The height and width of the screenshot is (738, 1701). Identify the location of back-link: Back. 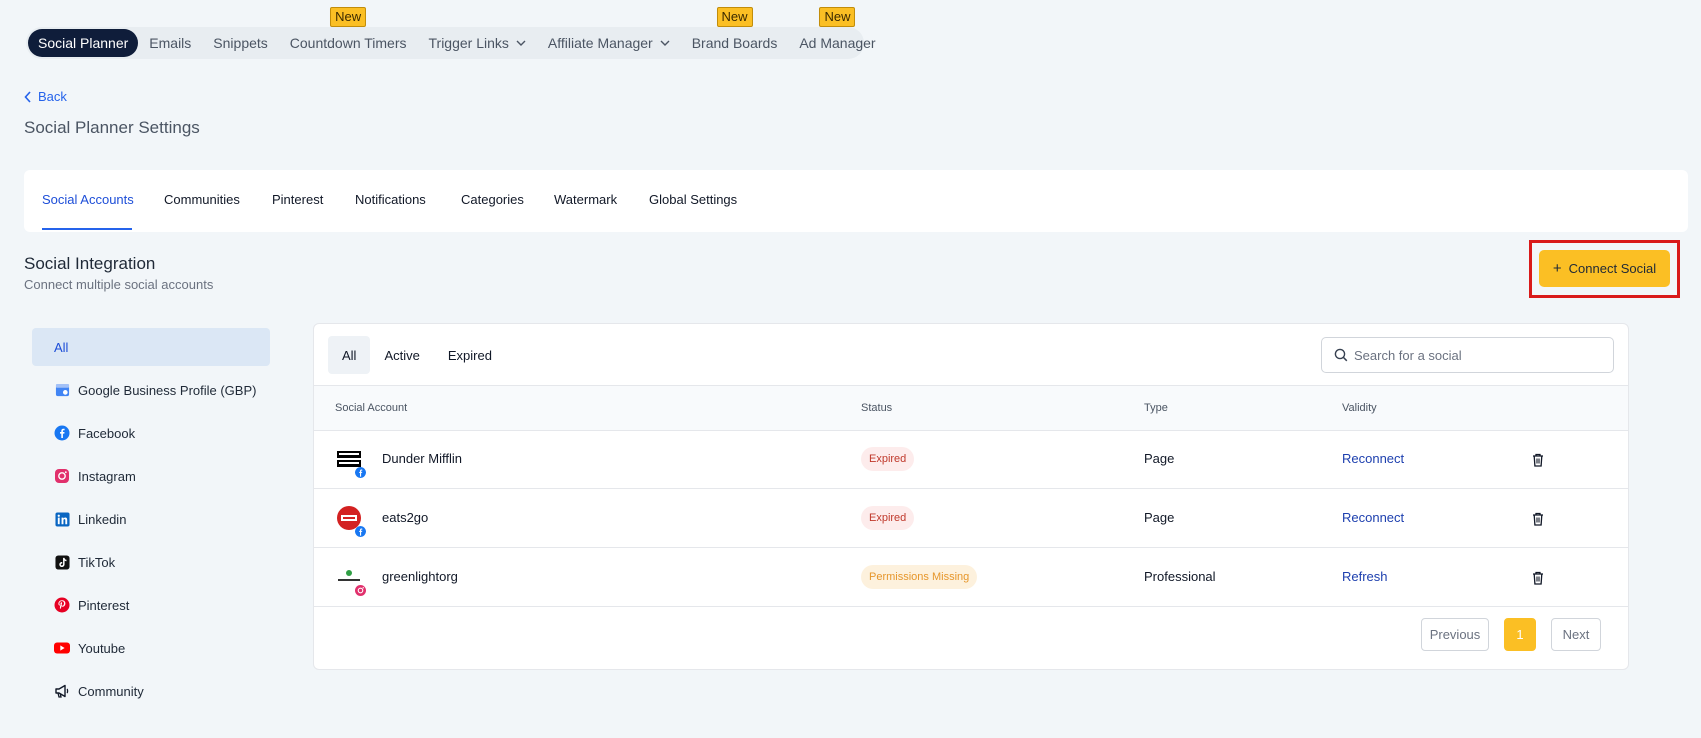
(45, 96).